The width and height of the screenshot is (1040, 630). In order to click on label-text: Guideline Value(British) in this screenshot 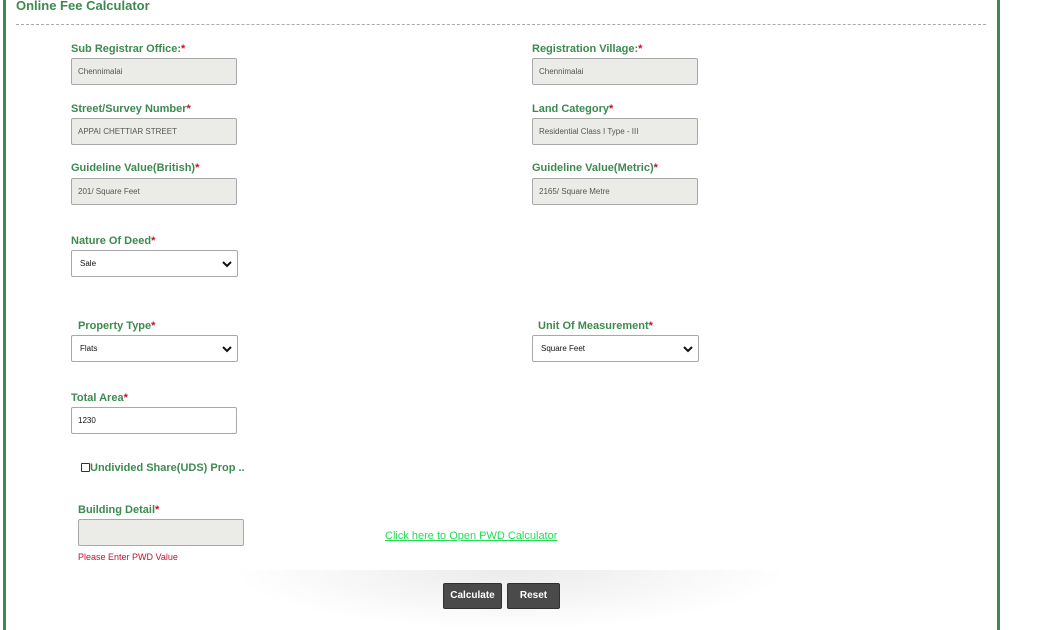, I will do `click(133, 168)`.